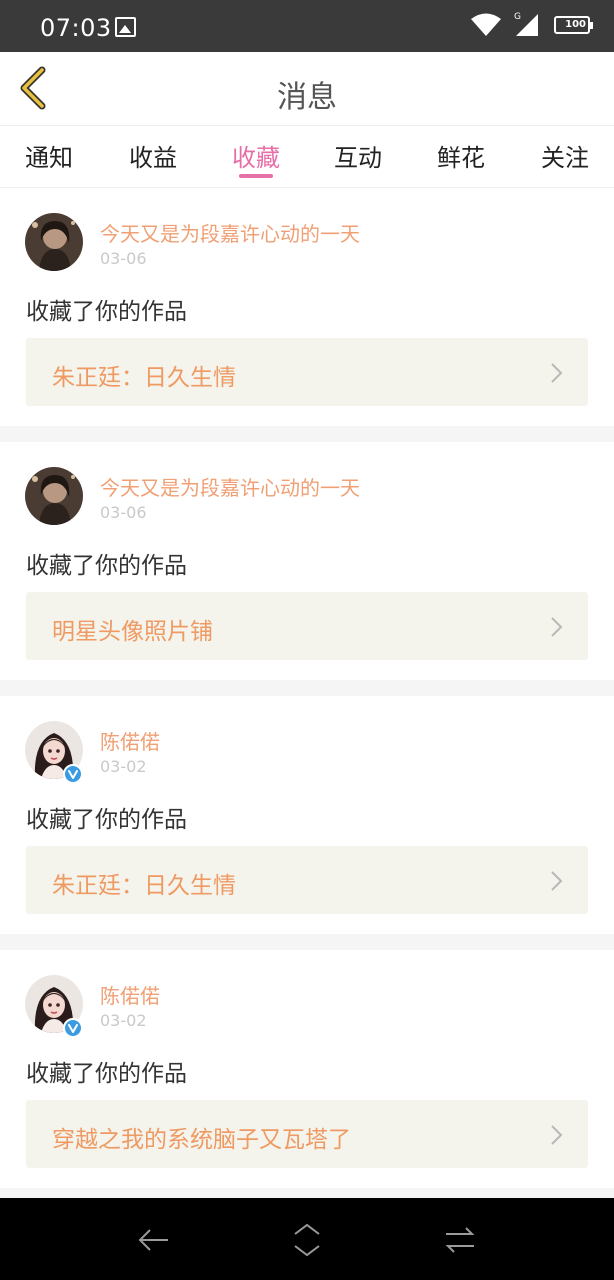 This screenshot has height=1280, width=614. What do you see at coordinates (461, 155) in the screenshot?
I see `tab-flowers: 鲜花` at bounding box center [461, 155].